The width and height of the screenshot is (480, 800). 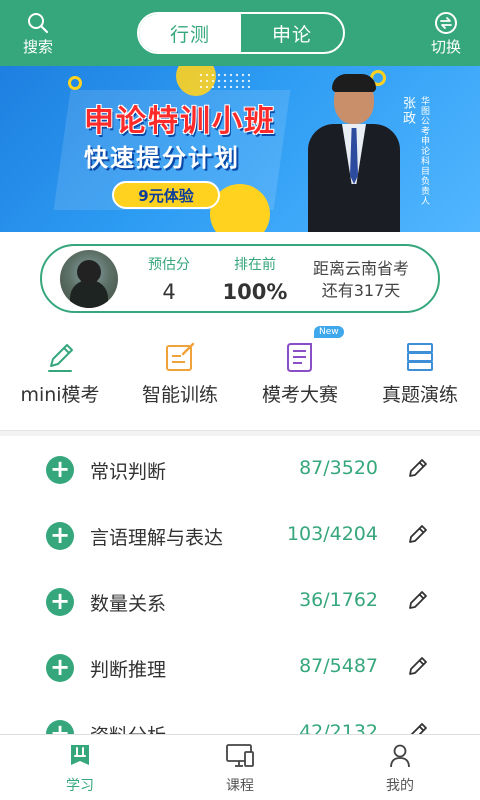 I want to click on switch-button: 切换, so click(x=446, y=33).